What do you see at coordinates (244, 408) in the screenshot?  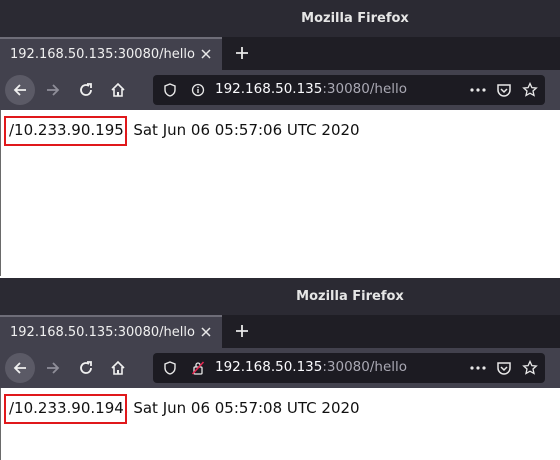 I see `timestamp: Sat Jun 06 05:57:08 UTC 2020` at bounding box center [244, 408].